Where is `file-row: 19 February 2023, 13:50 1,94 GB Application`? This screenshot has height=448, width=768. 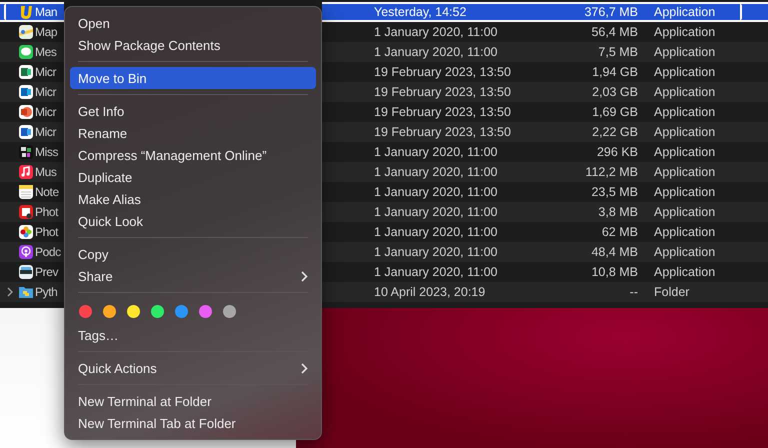
file-row: 19 February 2023, 13:50 1,94 GB Application is located at coordinates (545, 72).